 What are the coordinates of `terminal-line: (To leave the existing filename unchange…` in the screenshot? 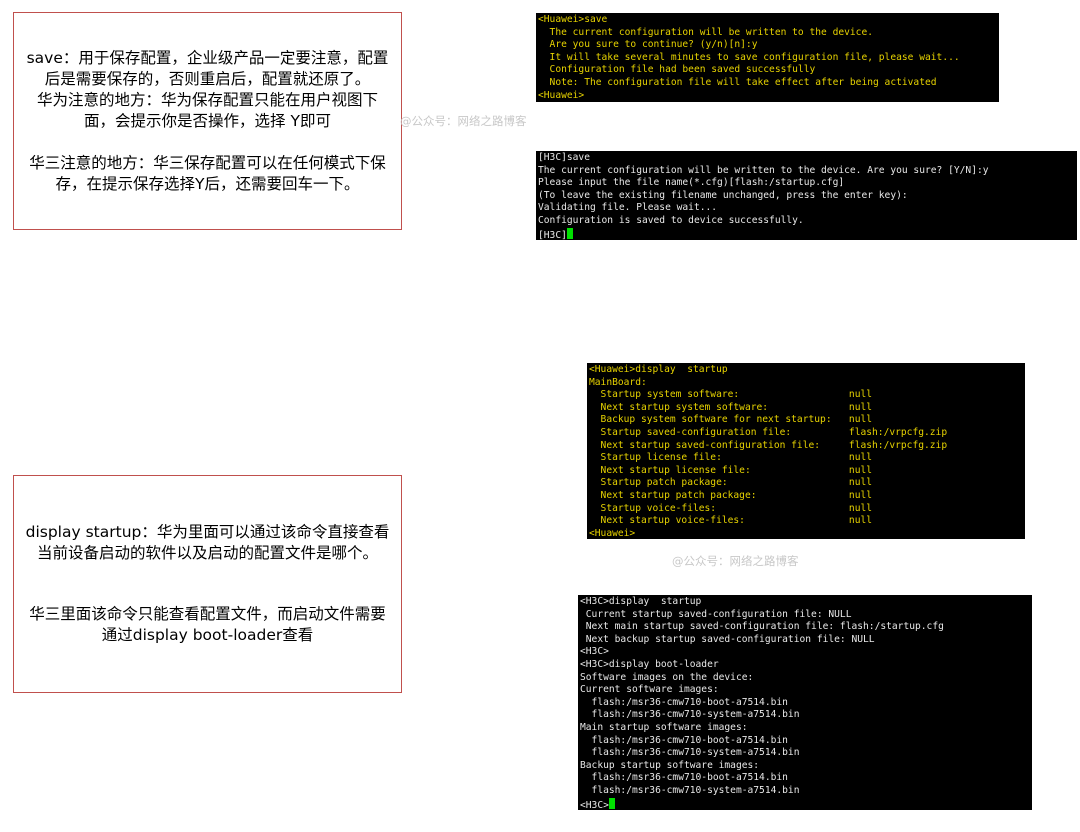 It's located at (723, 195).